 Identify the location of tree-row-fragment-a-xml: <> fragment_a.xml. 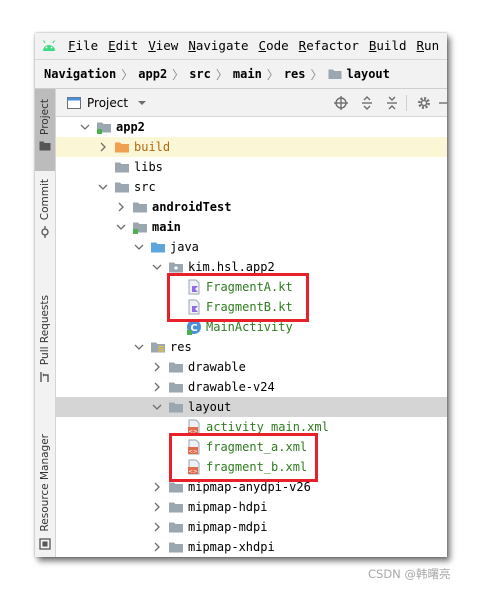
(251, 447).